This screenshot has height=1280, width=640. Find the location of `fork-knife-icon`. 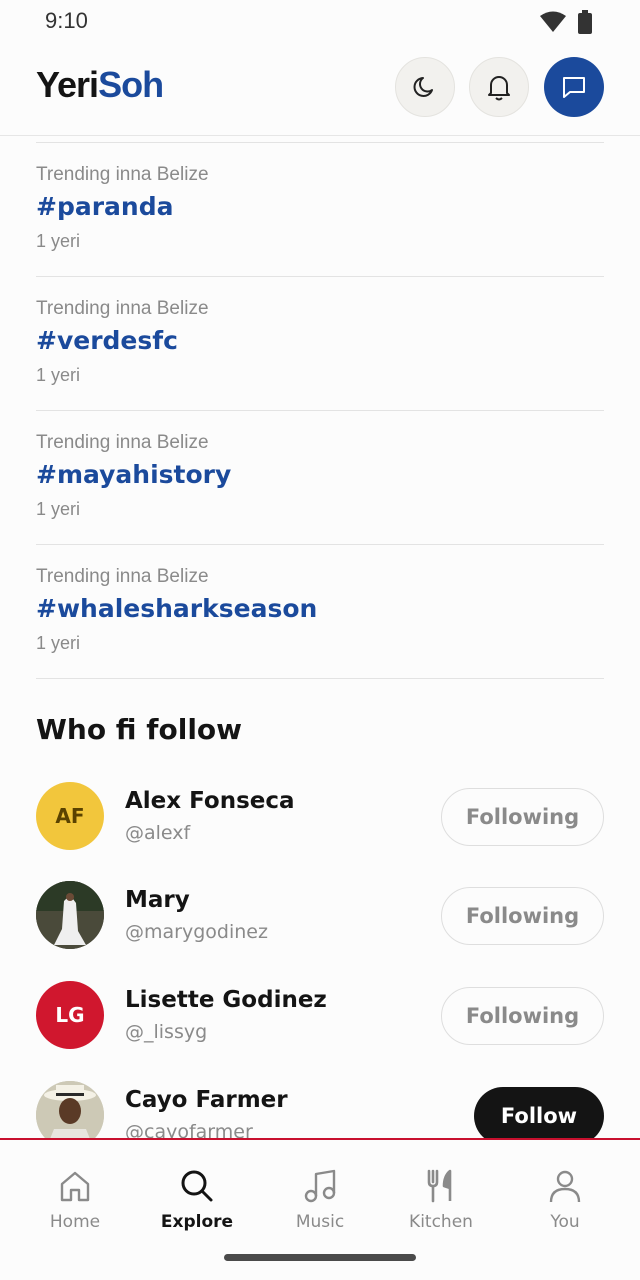

fork-knife-icon is located at coordinates (439, 1186).